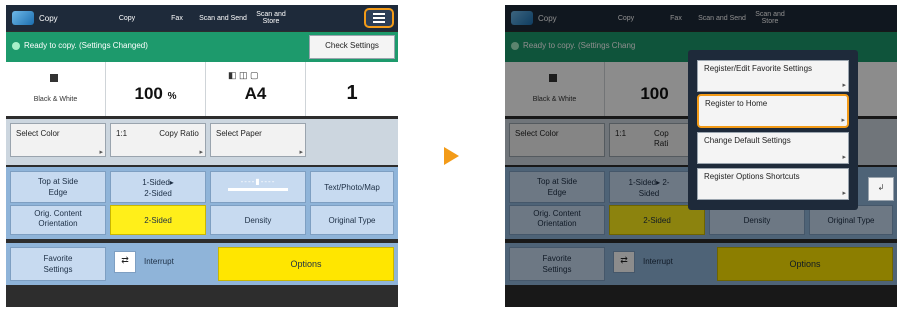 This screenshot has height=309, width=897. I want to click on favorite-settings-label: Favorite Settings, so click(58, 264).